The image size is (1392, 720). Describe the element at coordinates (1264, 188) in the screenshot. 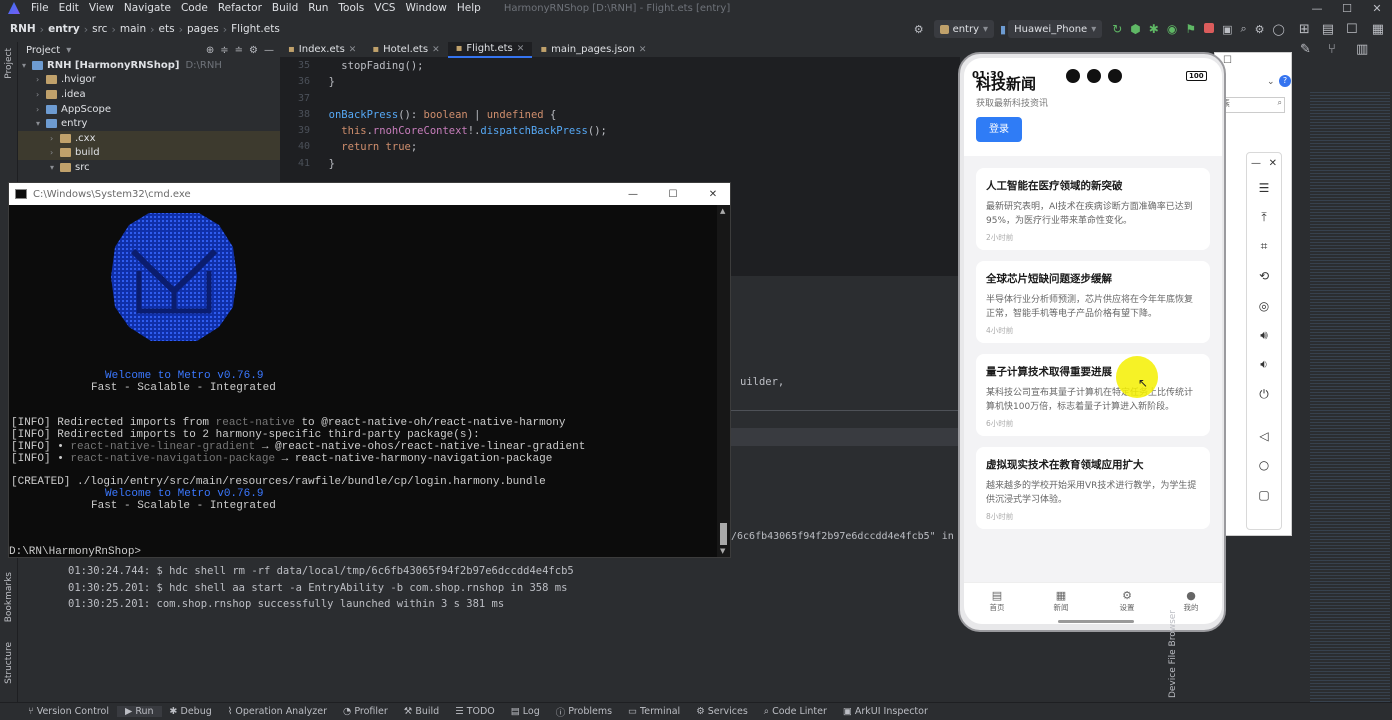

I see `menu-icon: ☰` at that location.